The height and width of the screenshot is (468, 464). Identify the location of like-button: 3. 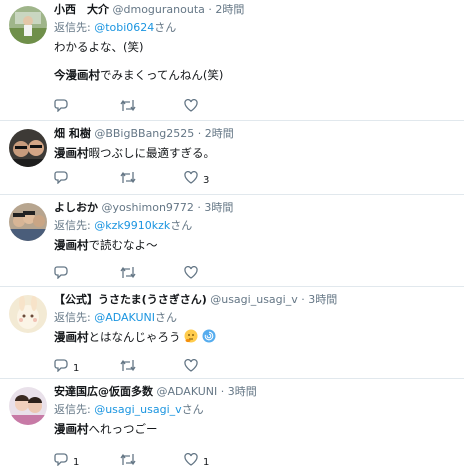
(196, 177).